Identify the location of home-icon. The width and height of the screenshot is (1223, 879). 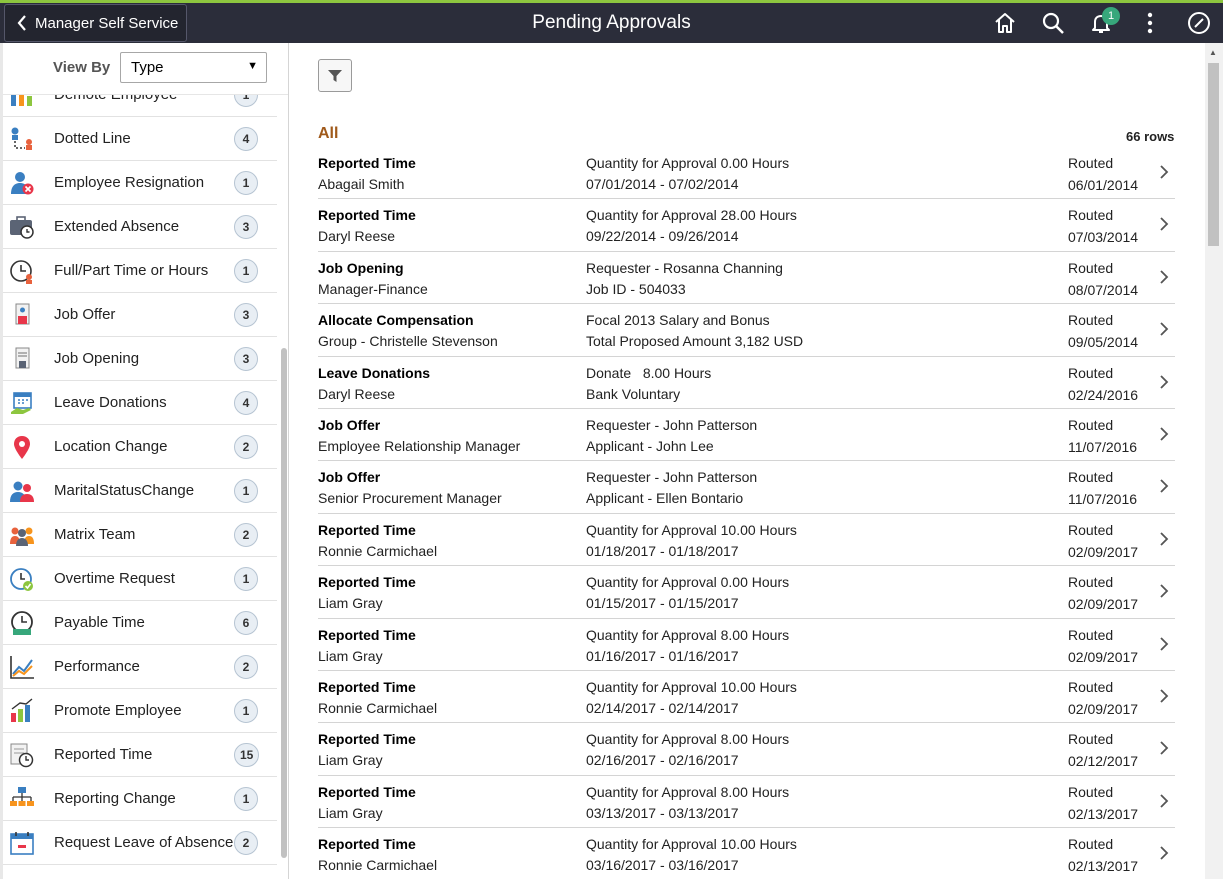
(1005, 23).